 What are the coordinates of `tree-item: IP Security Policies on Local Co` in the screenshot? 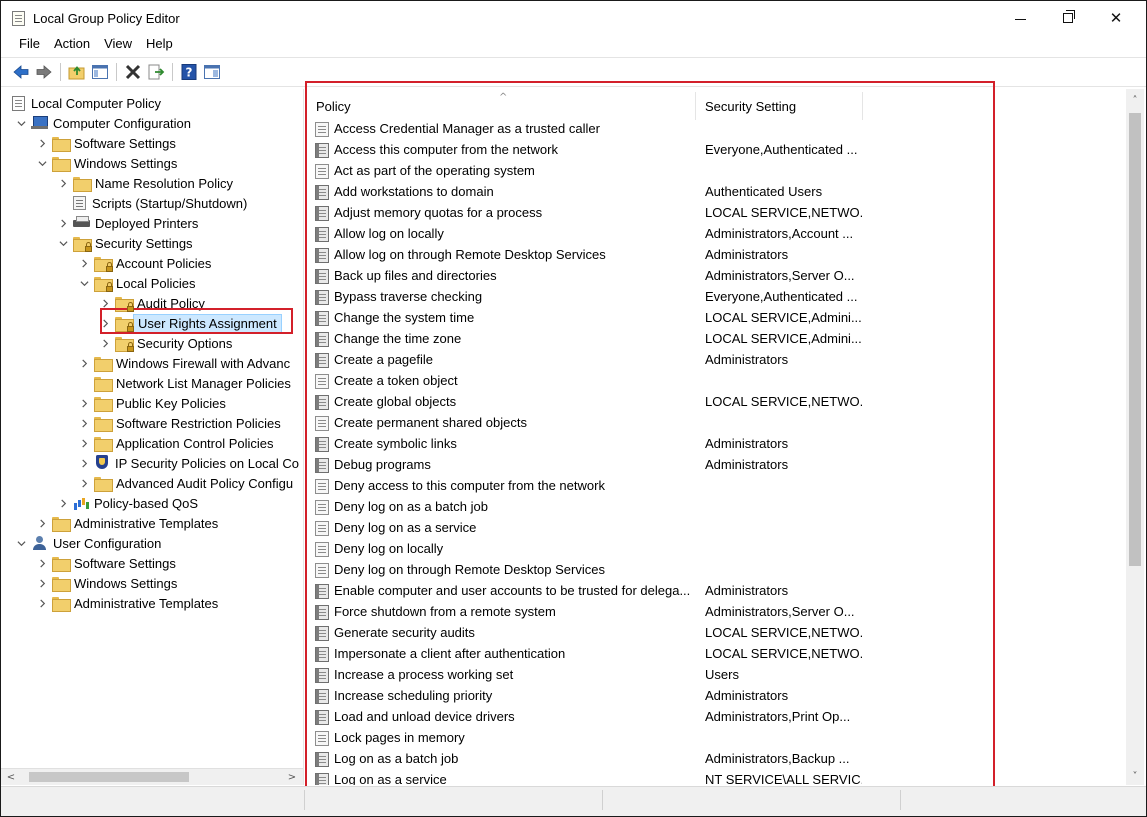 It's located at (188, 463).